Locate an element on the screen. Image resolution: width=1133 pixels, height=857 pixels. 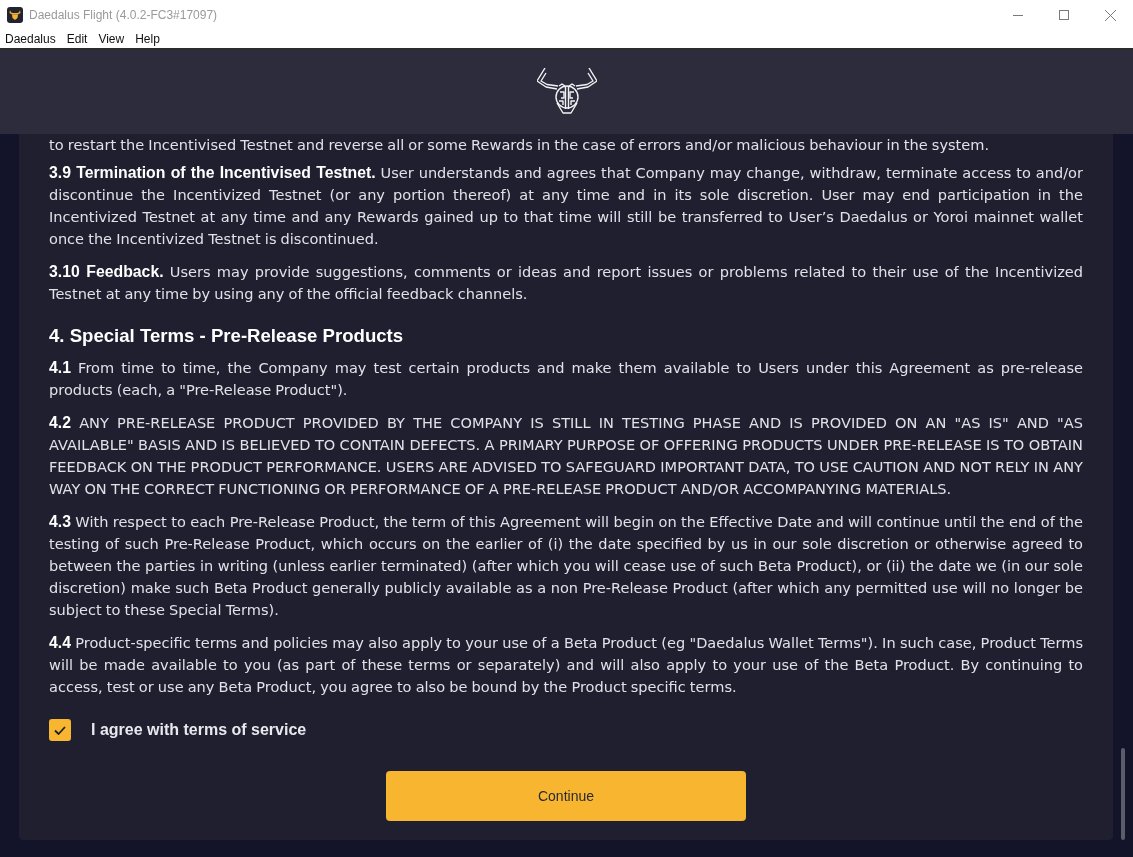
terms-paragraph: 3.10 Feedback. Users may provide suggestions, comments or ideas and report issues or problems related to their use of the Incentivized Testnet at any time by using any of the official feedback channels. is located at coordinates (566, 283).